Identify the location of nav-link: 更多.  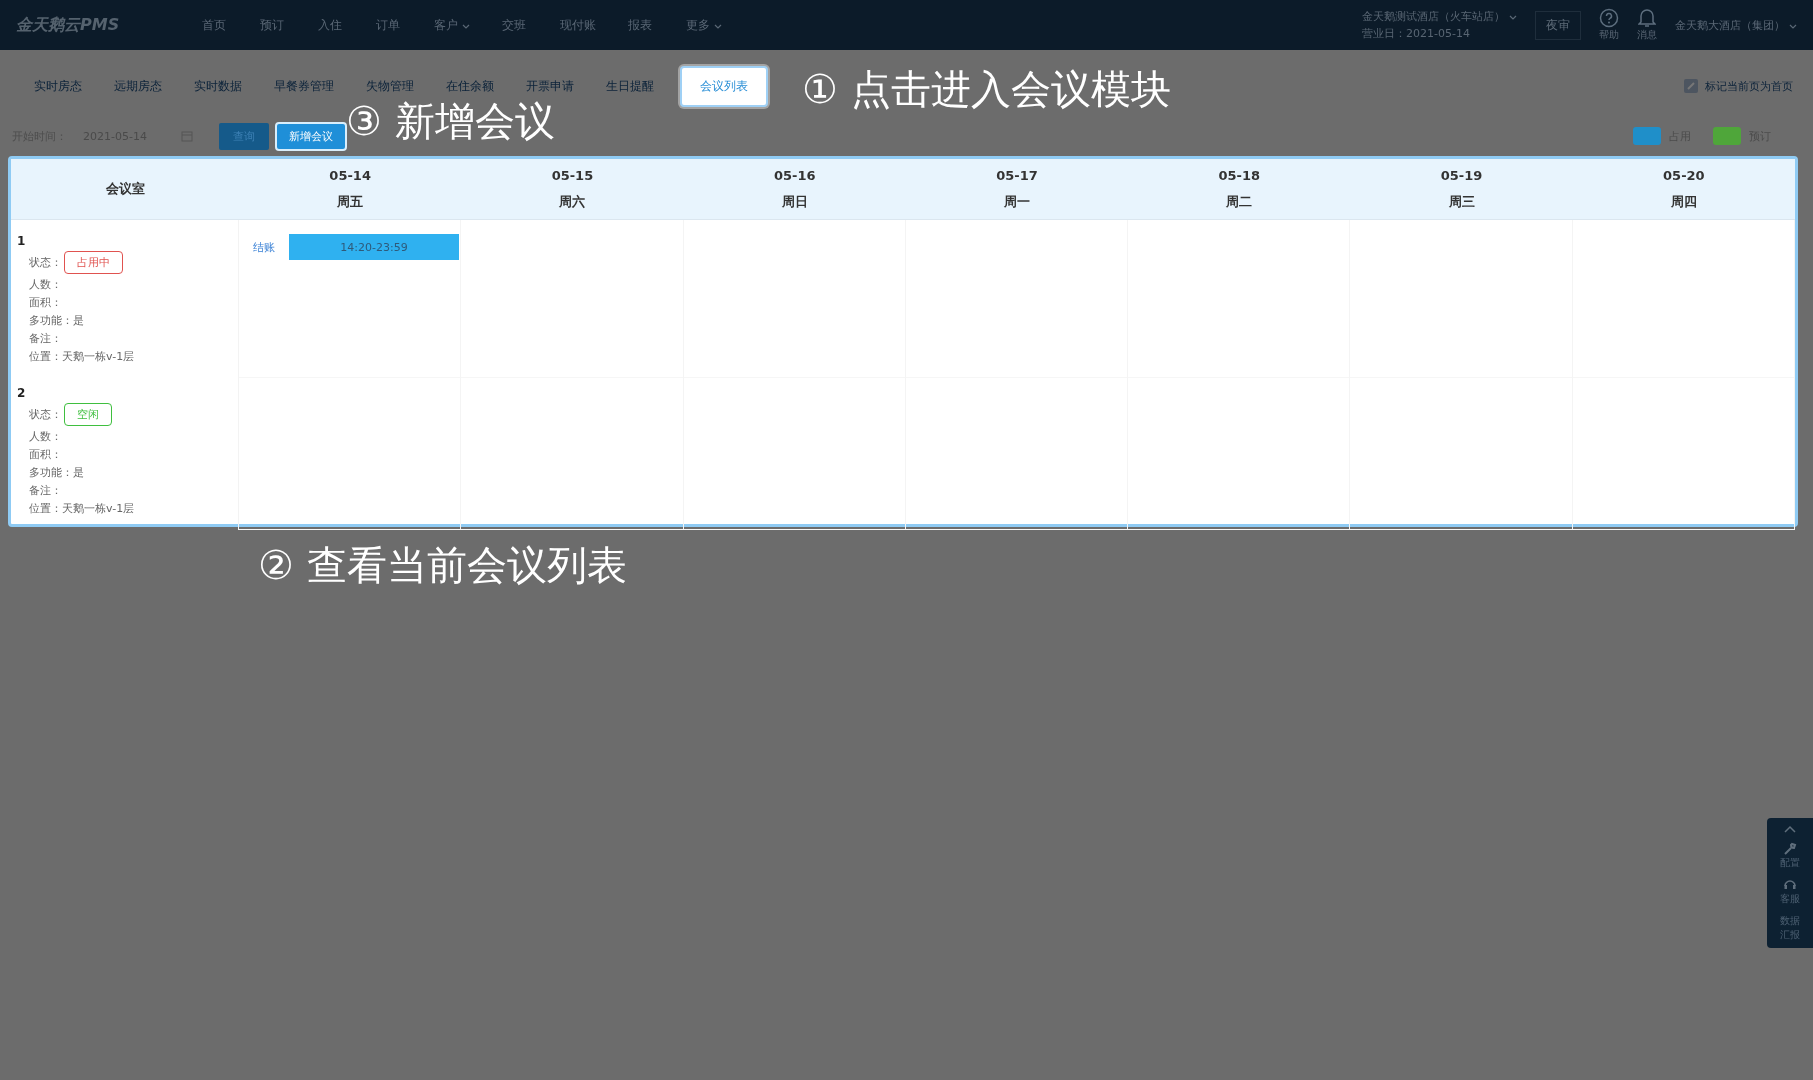
(704, 25).